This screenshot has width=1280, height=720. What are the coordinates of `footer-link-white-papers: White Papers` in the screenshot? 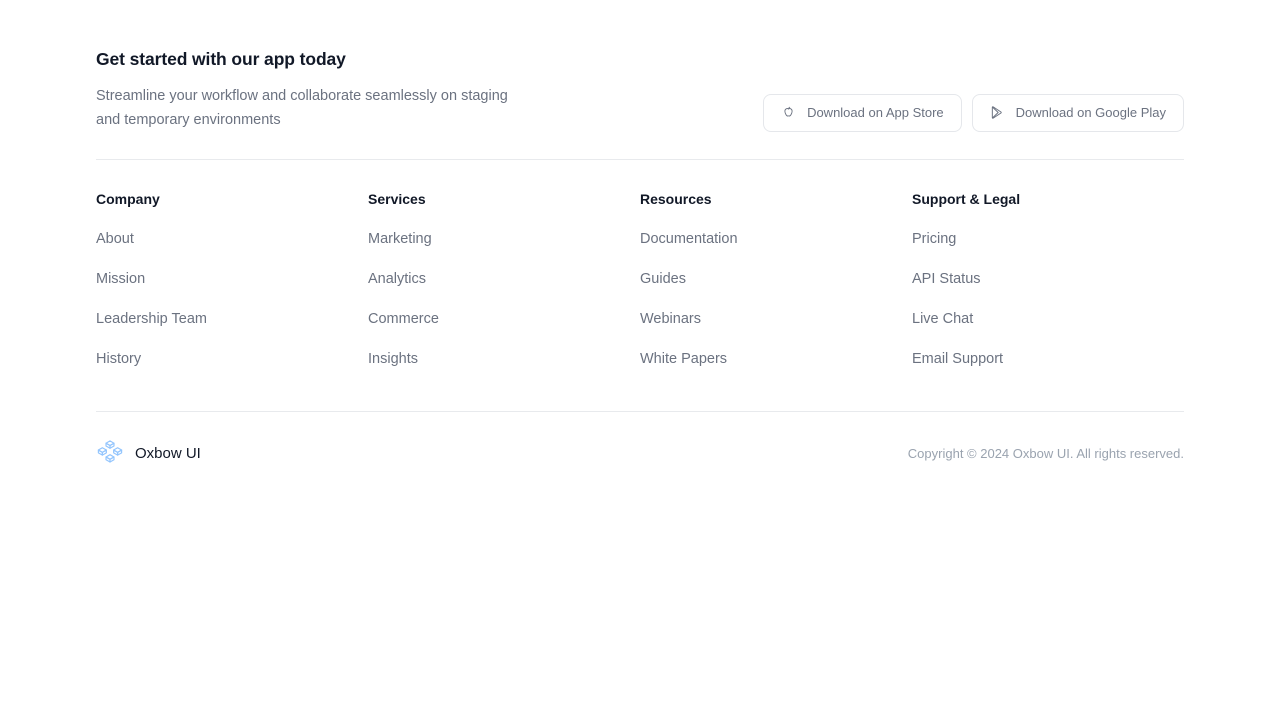 It's located at (776, 359).